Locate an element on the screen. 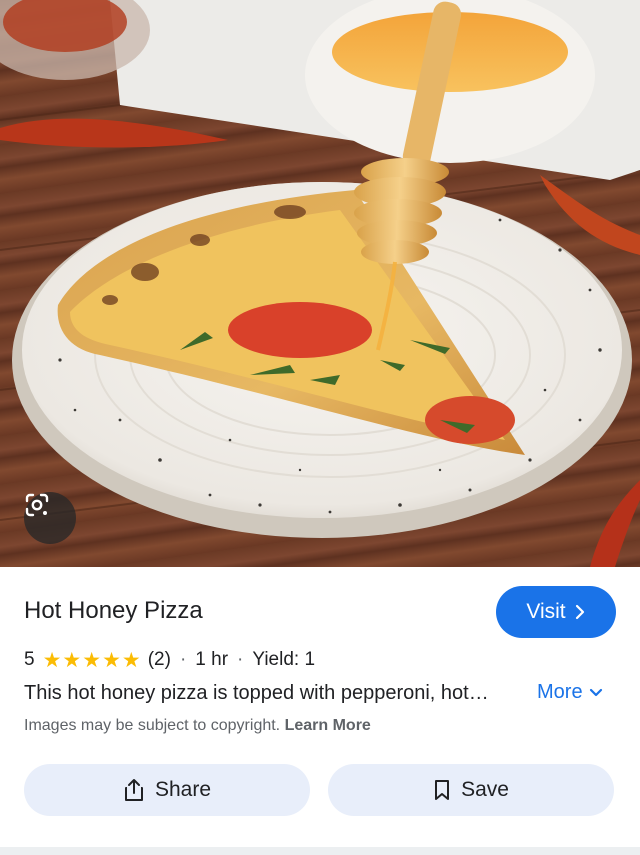 This screenshot has width=640, height=855. star-rating: ★ ★ ★ ★ ★ is located at coordinates (92, 660).